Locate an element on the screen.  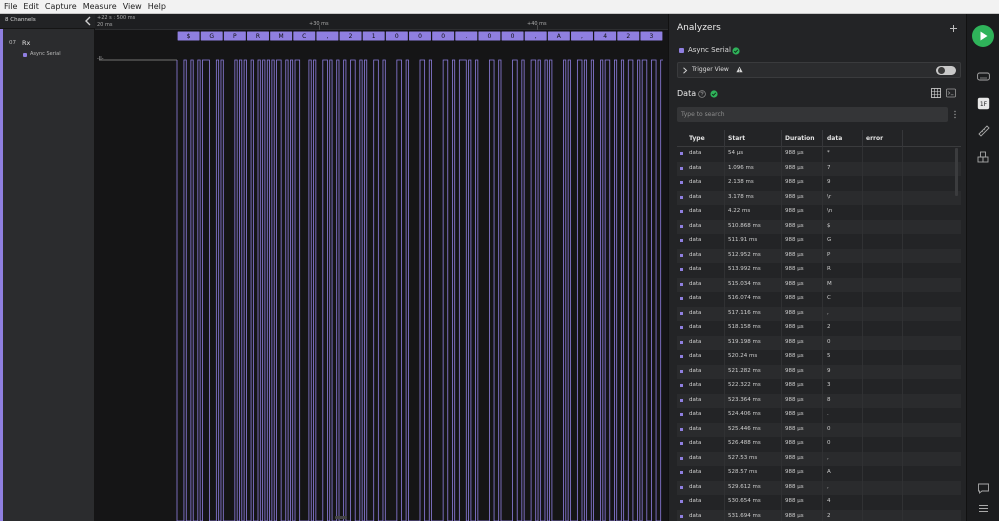
cell-start: 512.952 ms is located at coordinates (744, 254).